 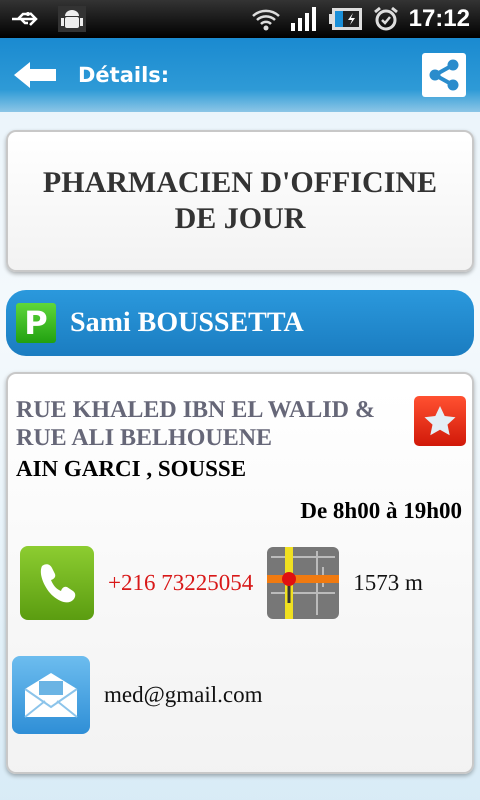 What do you see at coordinates (57, 583) in the screenshot?
I see `call-button` at bounding box center [57, 583].